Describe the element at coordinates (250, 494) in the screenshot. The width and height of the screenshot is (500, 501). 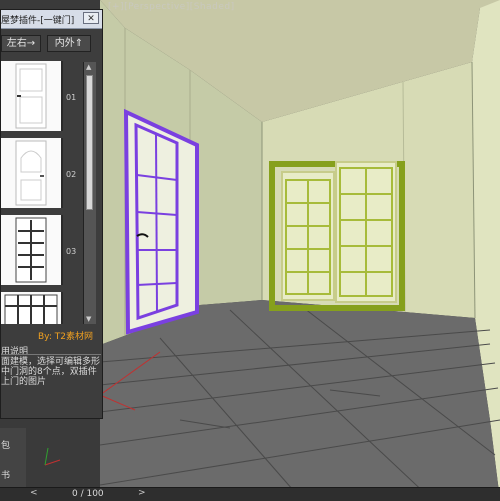
I see `time-slider: < 0 / 100 >` at that location.